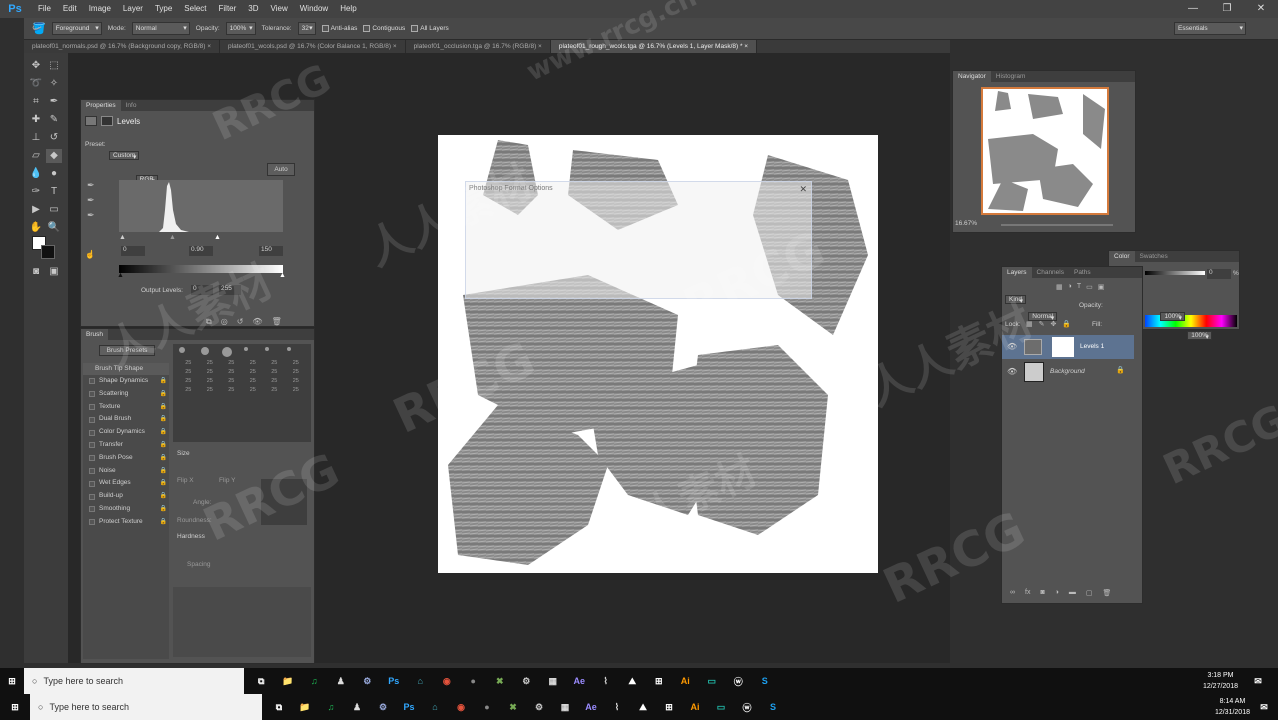 The image size is (1278, 720). I want to click on color-slider, so click(1175, 273).